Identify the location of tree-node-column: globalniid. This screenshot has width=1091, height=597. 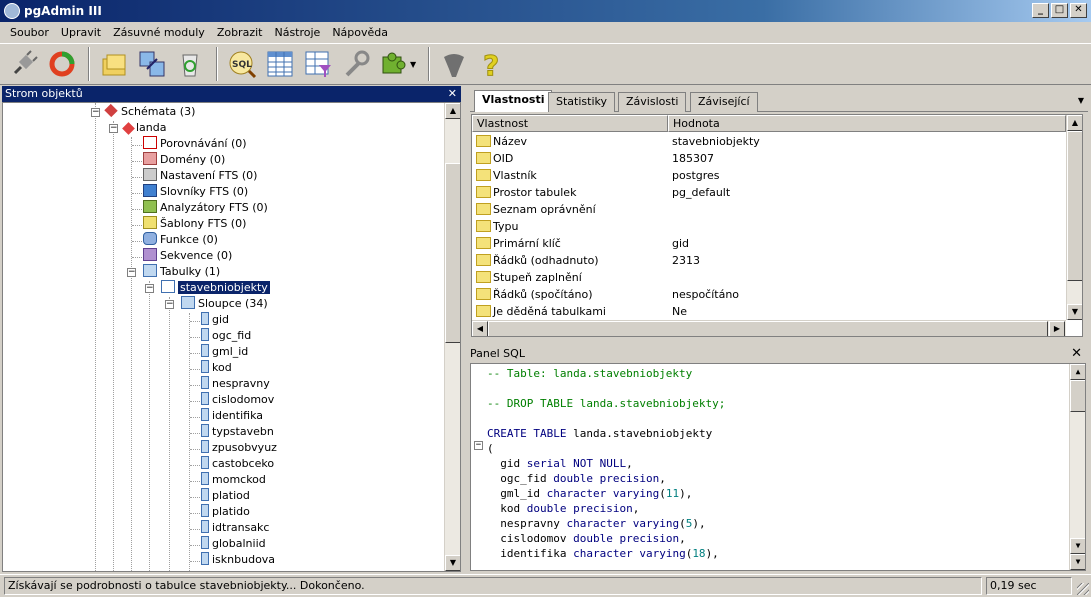
(233, 544).